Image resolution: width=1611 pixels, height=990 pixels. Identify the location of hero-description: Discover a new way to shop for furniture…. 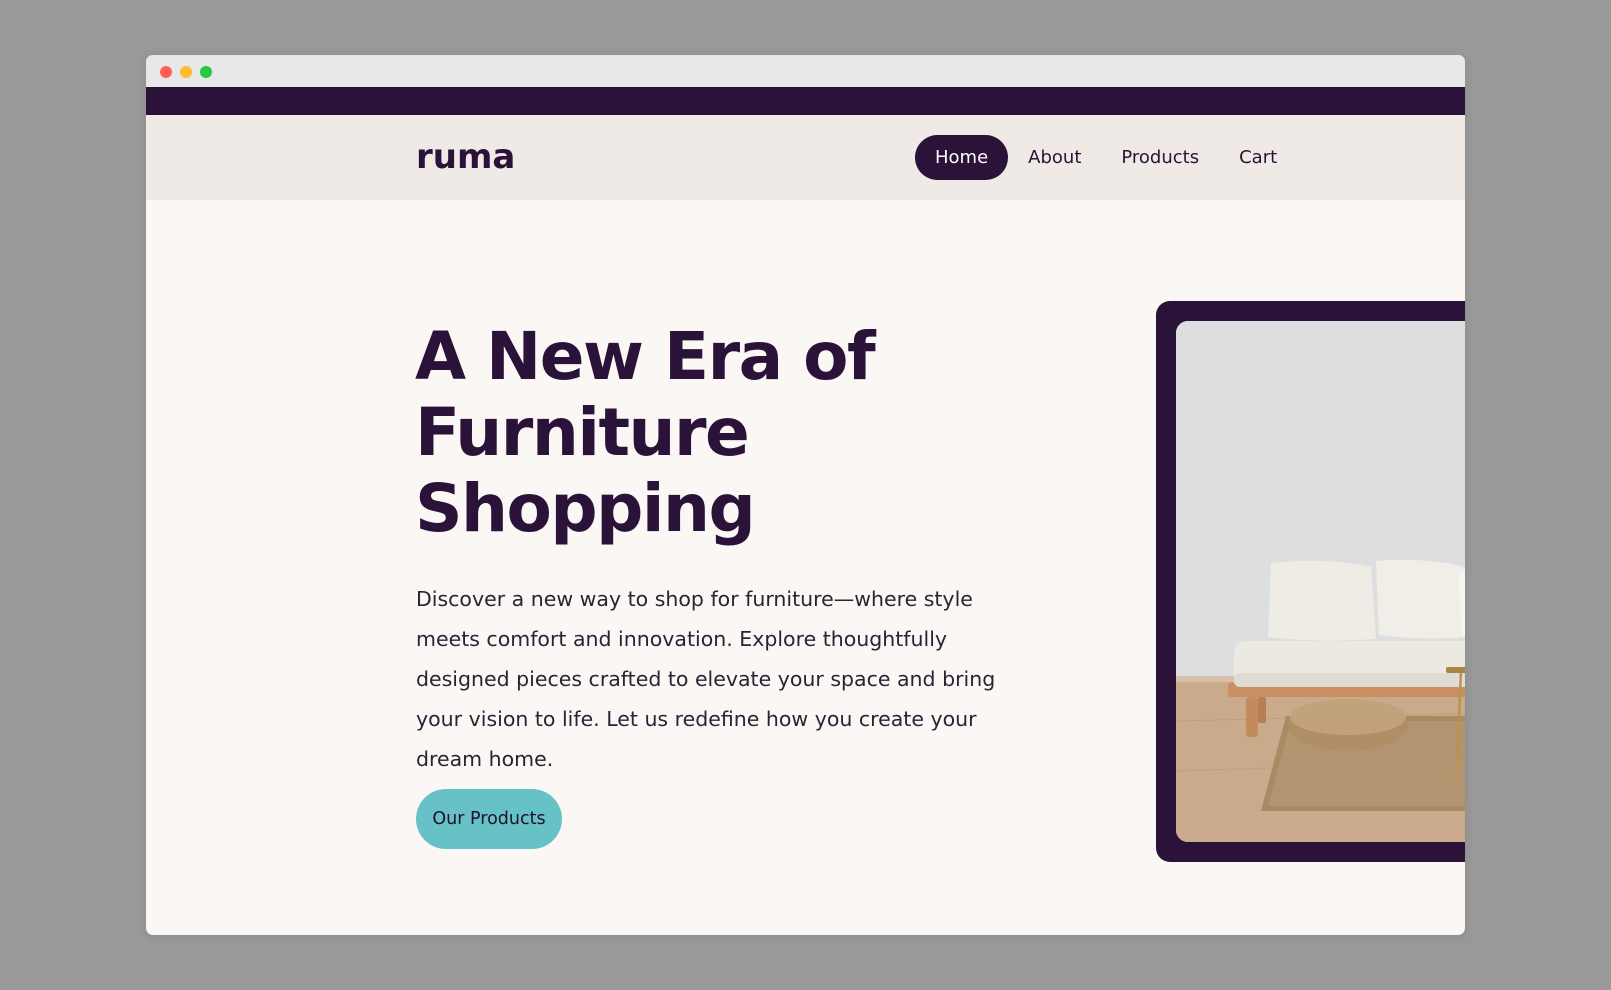
(706, 679).